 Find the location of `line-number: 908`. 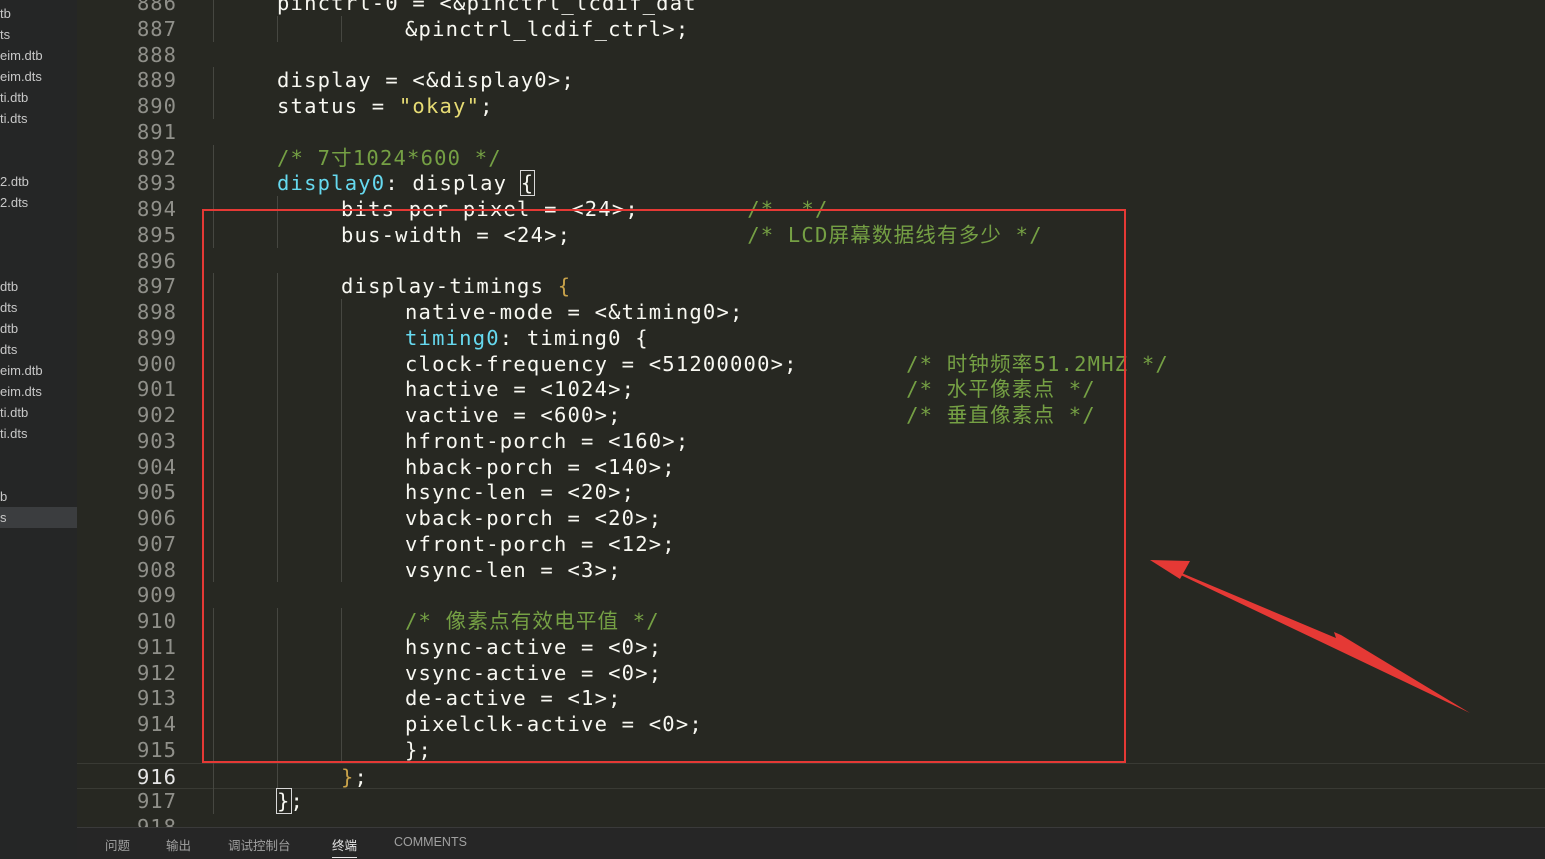

line-number: 908 is located at coordinates (156, 569).